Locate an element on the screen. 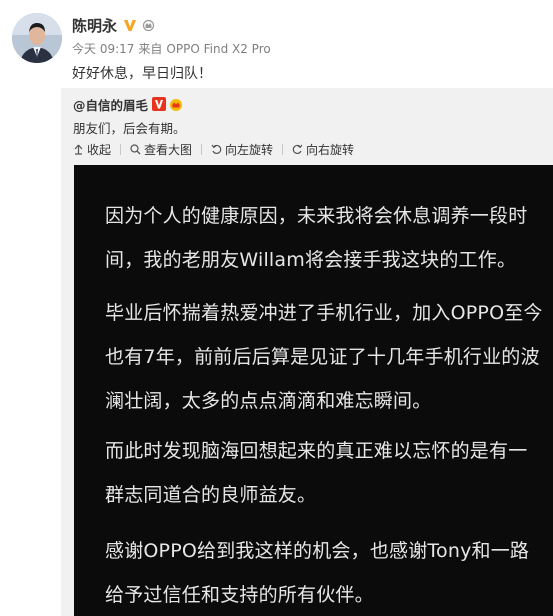 The height and width of the screenshot is (616, 553). magnifier-icon is located at coordinates (135, 148).